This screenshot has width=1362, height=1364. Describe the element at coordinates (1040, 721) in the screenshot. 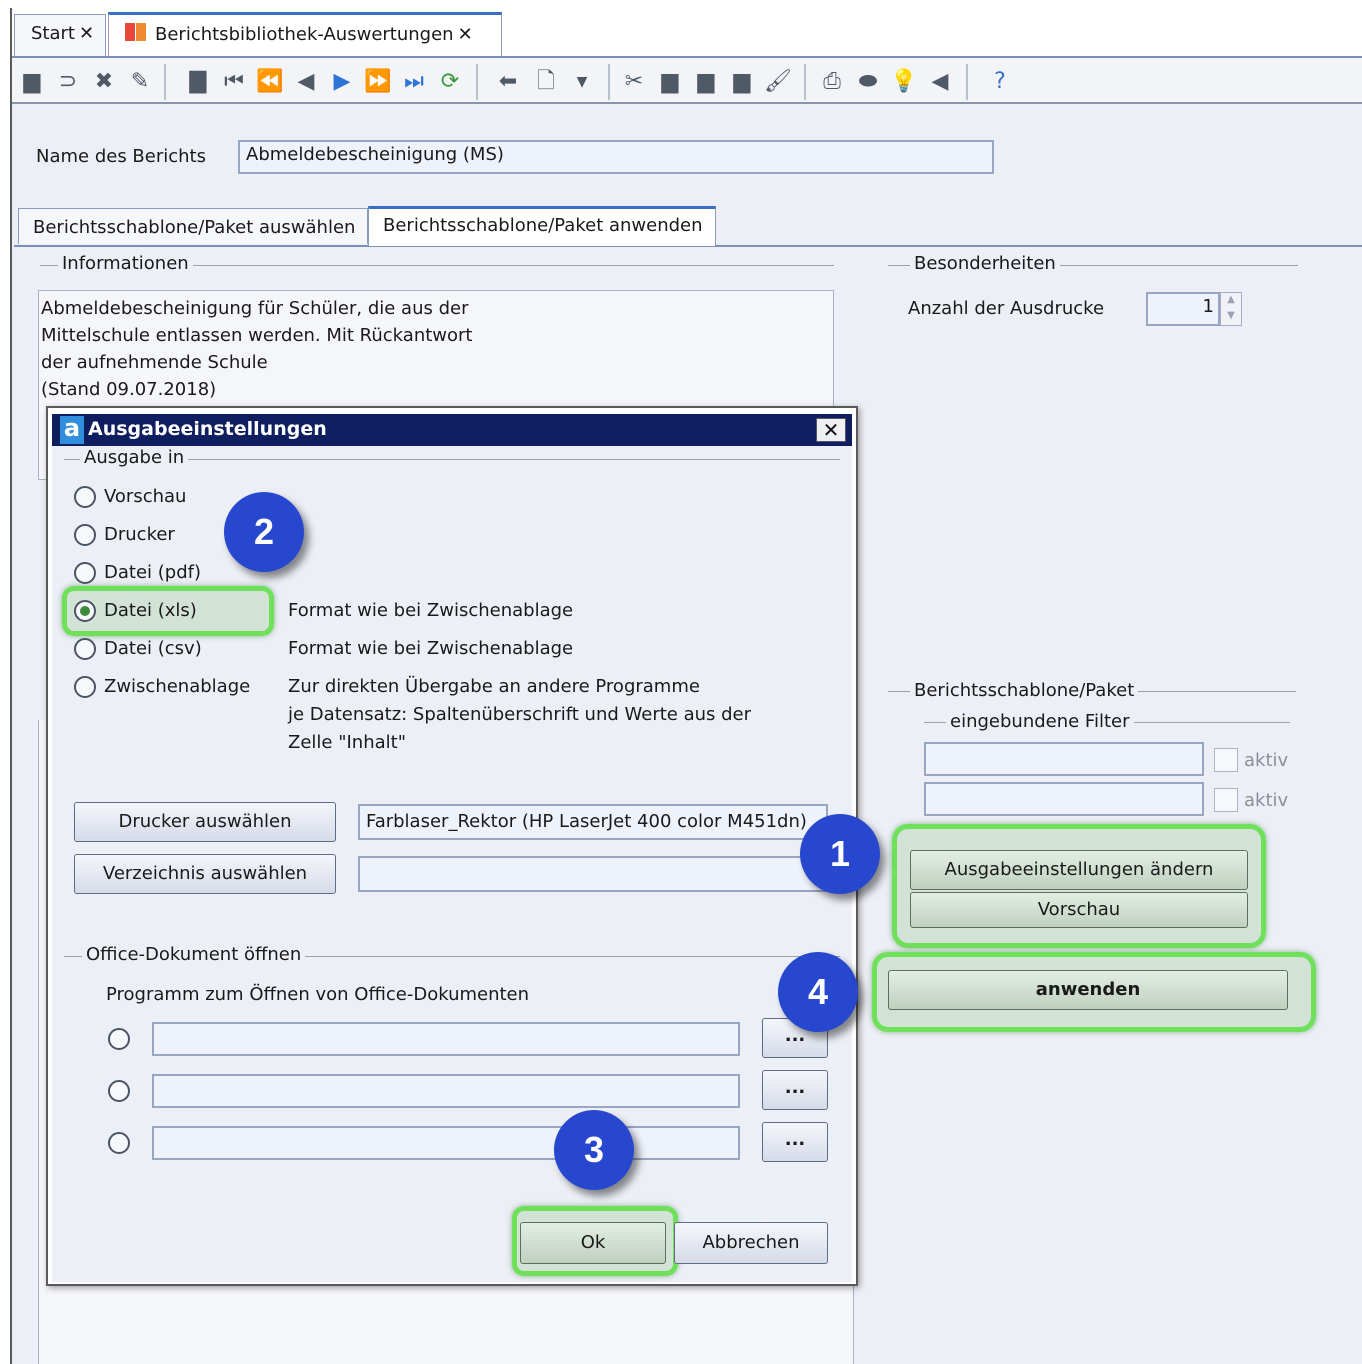

I see `filter-group-title: eingebundene Filter` at that location.